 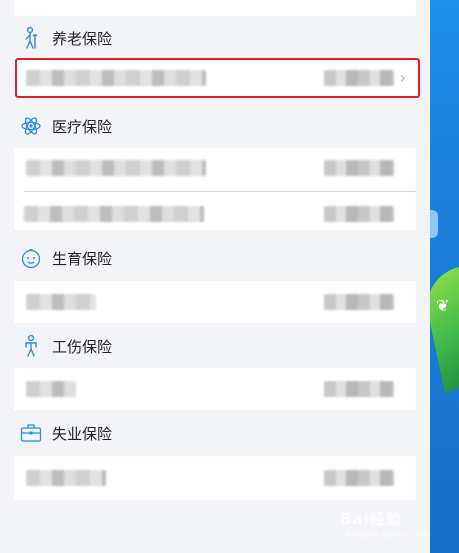 What do you see at coordinates (215, 258) in the screenshot?
I see `section-header-maternity: 生育保险` at bounding box center [215, 258].